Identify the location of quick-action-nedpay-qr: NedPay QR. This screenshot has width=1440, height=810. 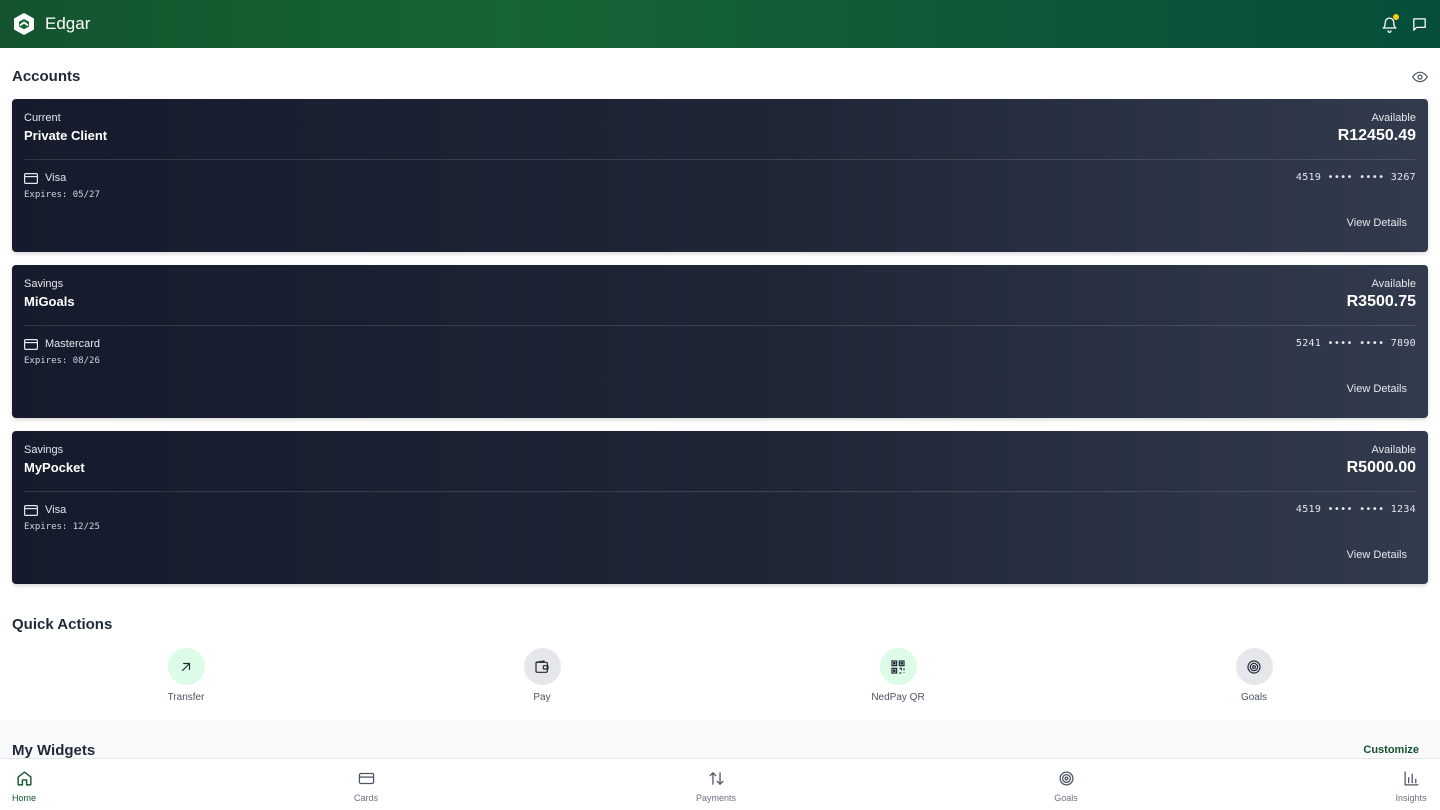
(898, 675).